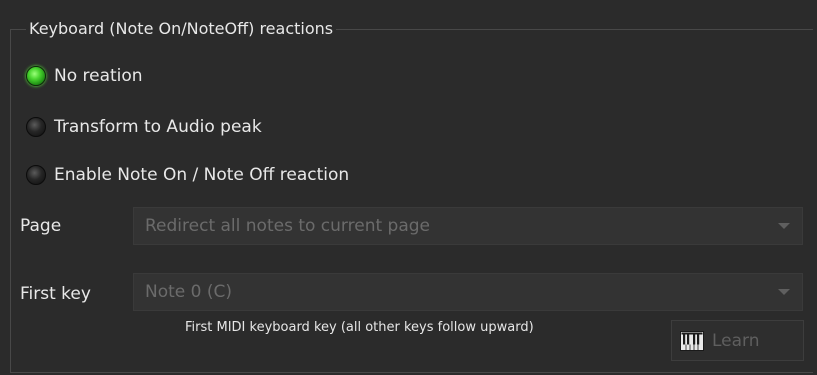 The width and height of the screenshot is (817, 375). Describe the element at coordinates (287, 226) in the screenshot. I see `page-select-value: Redirect all notes to current page` at that location.